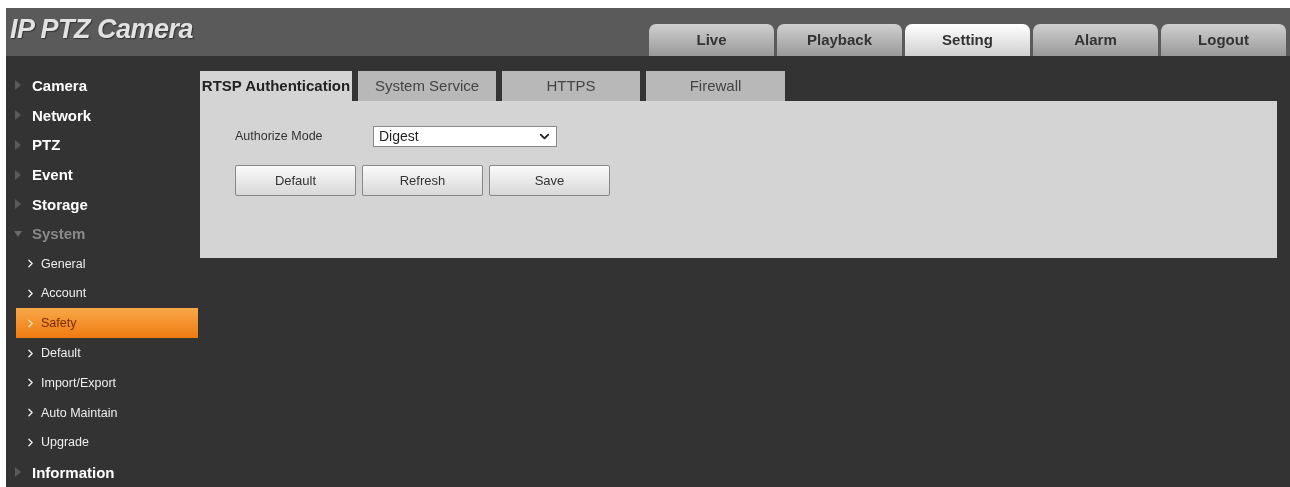 The width and height of the screenshot is (1290, 487). Describe the element at coordinates (711, 39) in the screenshot. I see `nav-tab: Live` at that location.